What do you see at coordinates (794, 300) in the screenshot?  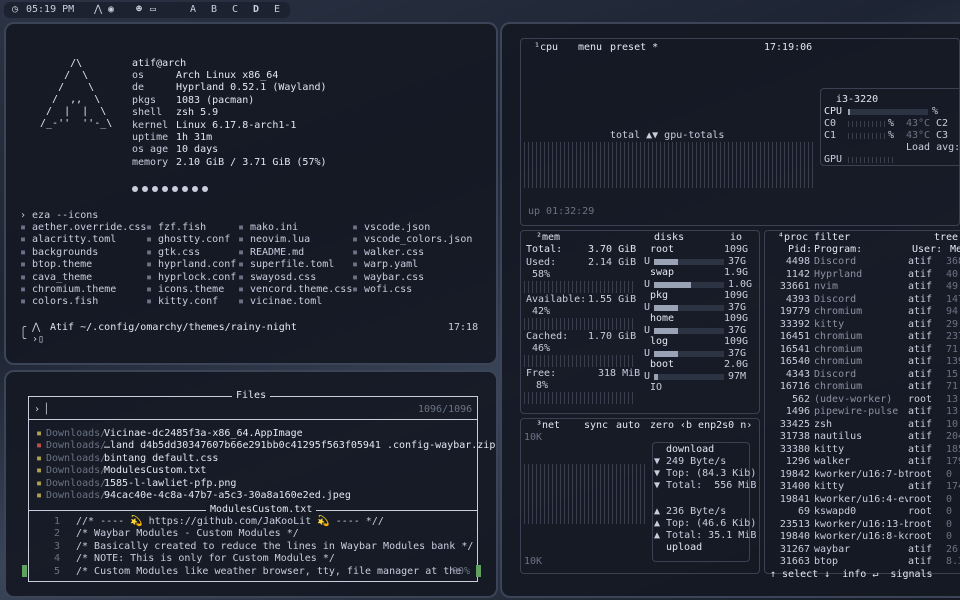 I see `proc-pid: 4393` at bounding box center [794, 300].